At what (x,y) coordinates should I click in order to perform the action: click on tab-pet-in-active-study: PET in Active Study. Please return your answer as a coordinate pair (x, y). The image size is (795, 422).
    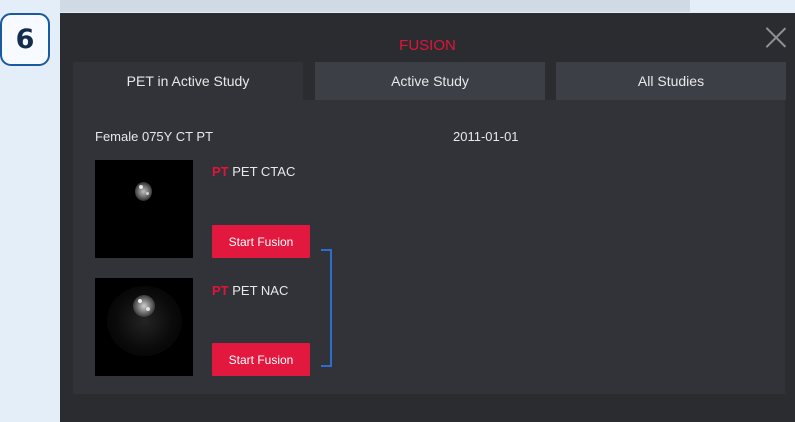
    Looking at the image, I should click on (188, 81).